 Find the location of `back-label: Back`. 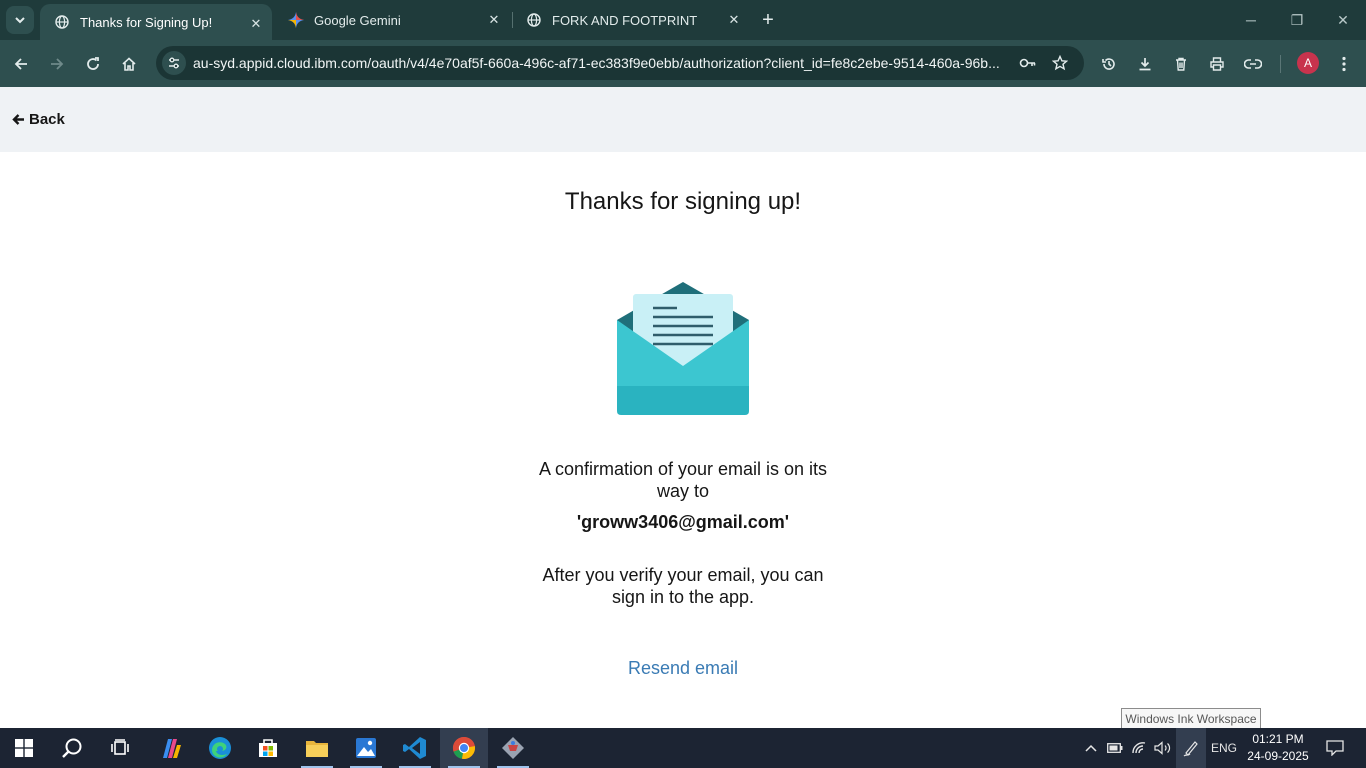

back-label: Back is located at coordinates (47, 119).